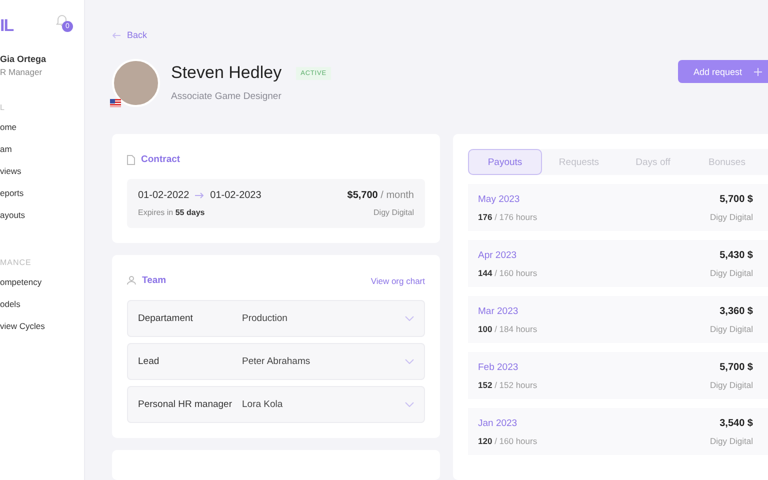  Describe the element at coordinates (758, 72) in the screenshot. I see `plus-icon` at that location.